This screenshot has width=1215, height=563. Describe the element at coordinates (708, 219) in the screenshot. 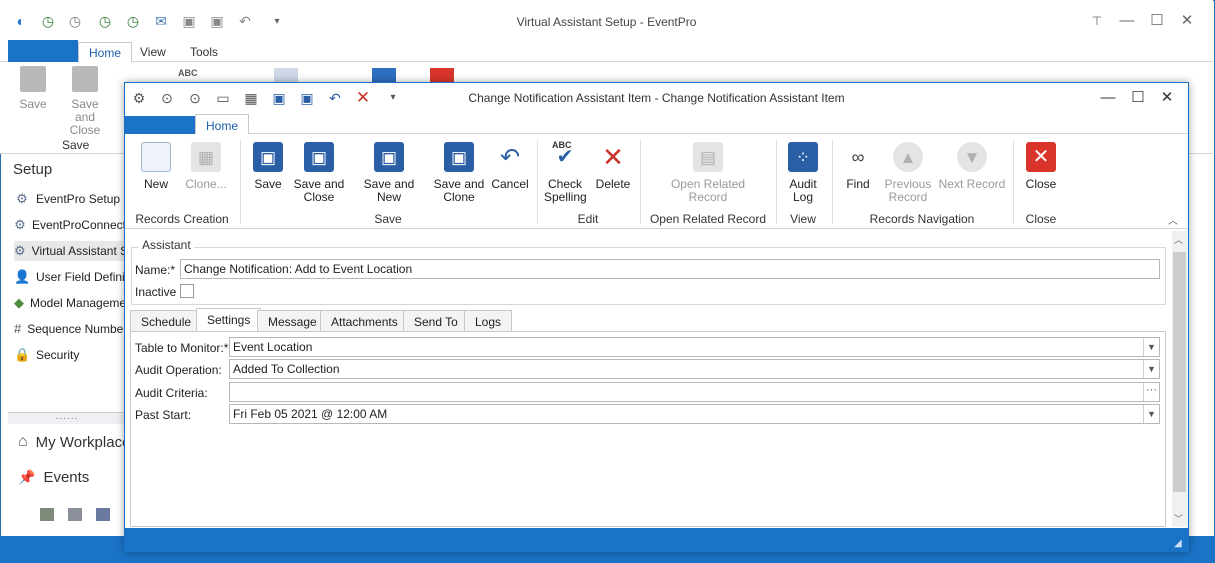

I see `ribbon-group-open-related: Open Related Record` at that location.